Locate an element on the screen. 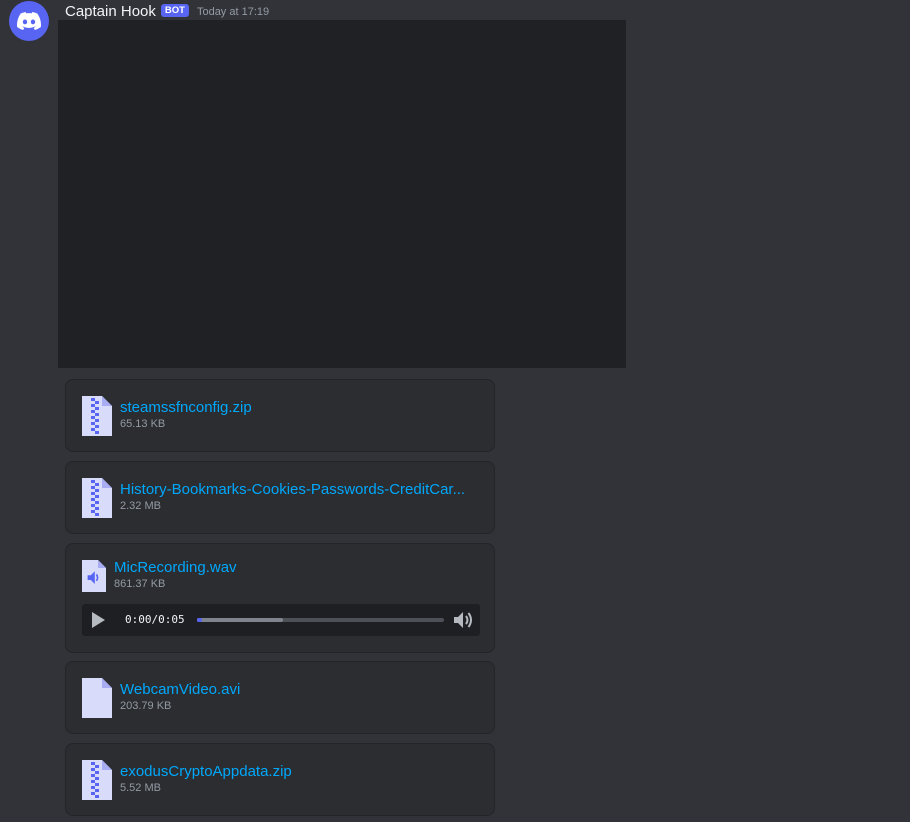 This screenshot has height=822, width=910. attachment-file-name: MicRecording.wav is located at coordinates (175, 567).